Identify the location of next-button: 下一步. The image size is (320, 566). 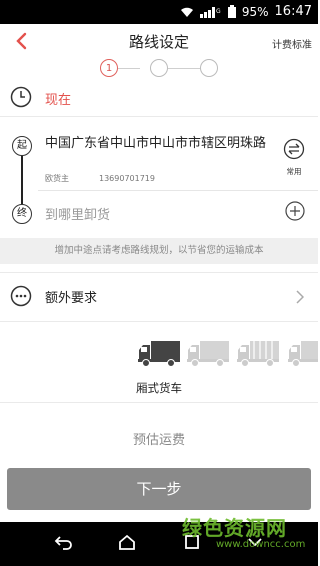
(159, 489).